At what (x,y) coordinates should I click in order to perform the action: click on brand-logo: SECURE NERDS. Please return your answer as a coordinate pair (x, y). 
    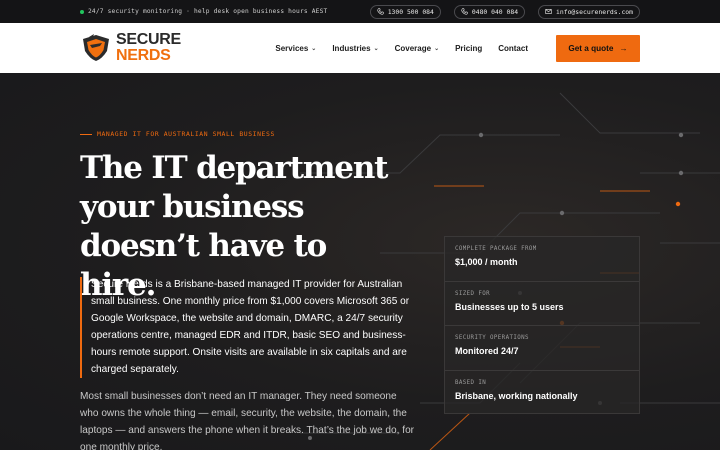
    Looking at the image, I should click on (130, 48).